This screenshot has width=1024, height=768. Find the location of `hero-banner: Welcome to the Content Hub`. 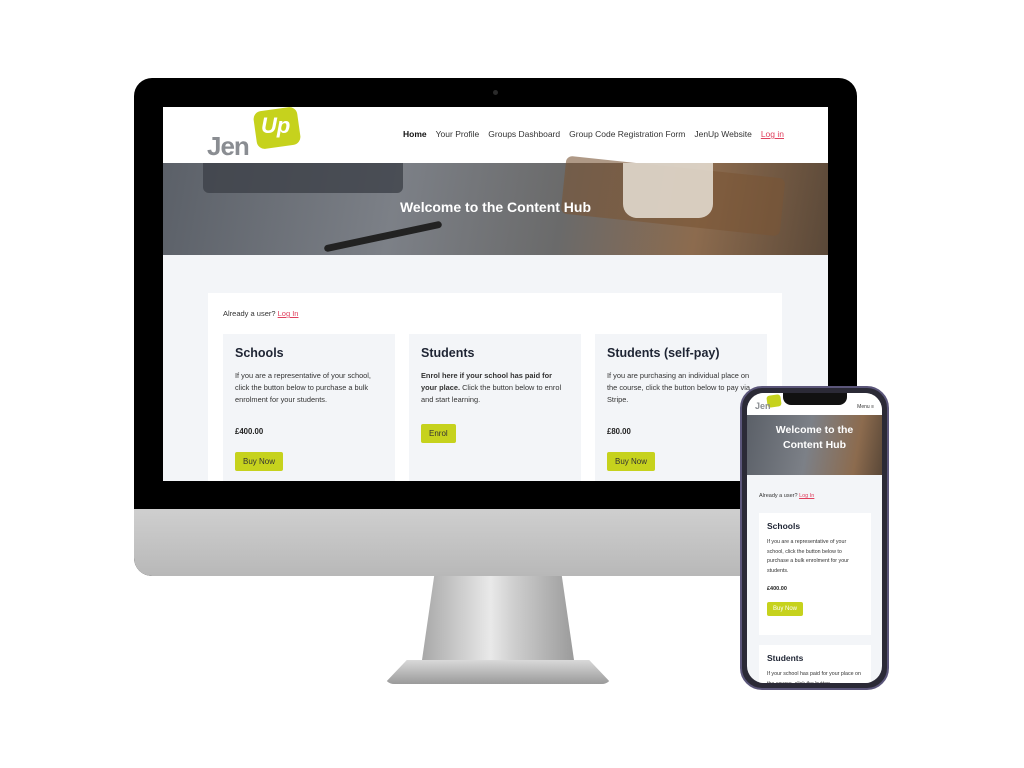

hero-banner: Welcome to the Content Hub is located at coordinates (495, 205).